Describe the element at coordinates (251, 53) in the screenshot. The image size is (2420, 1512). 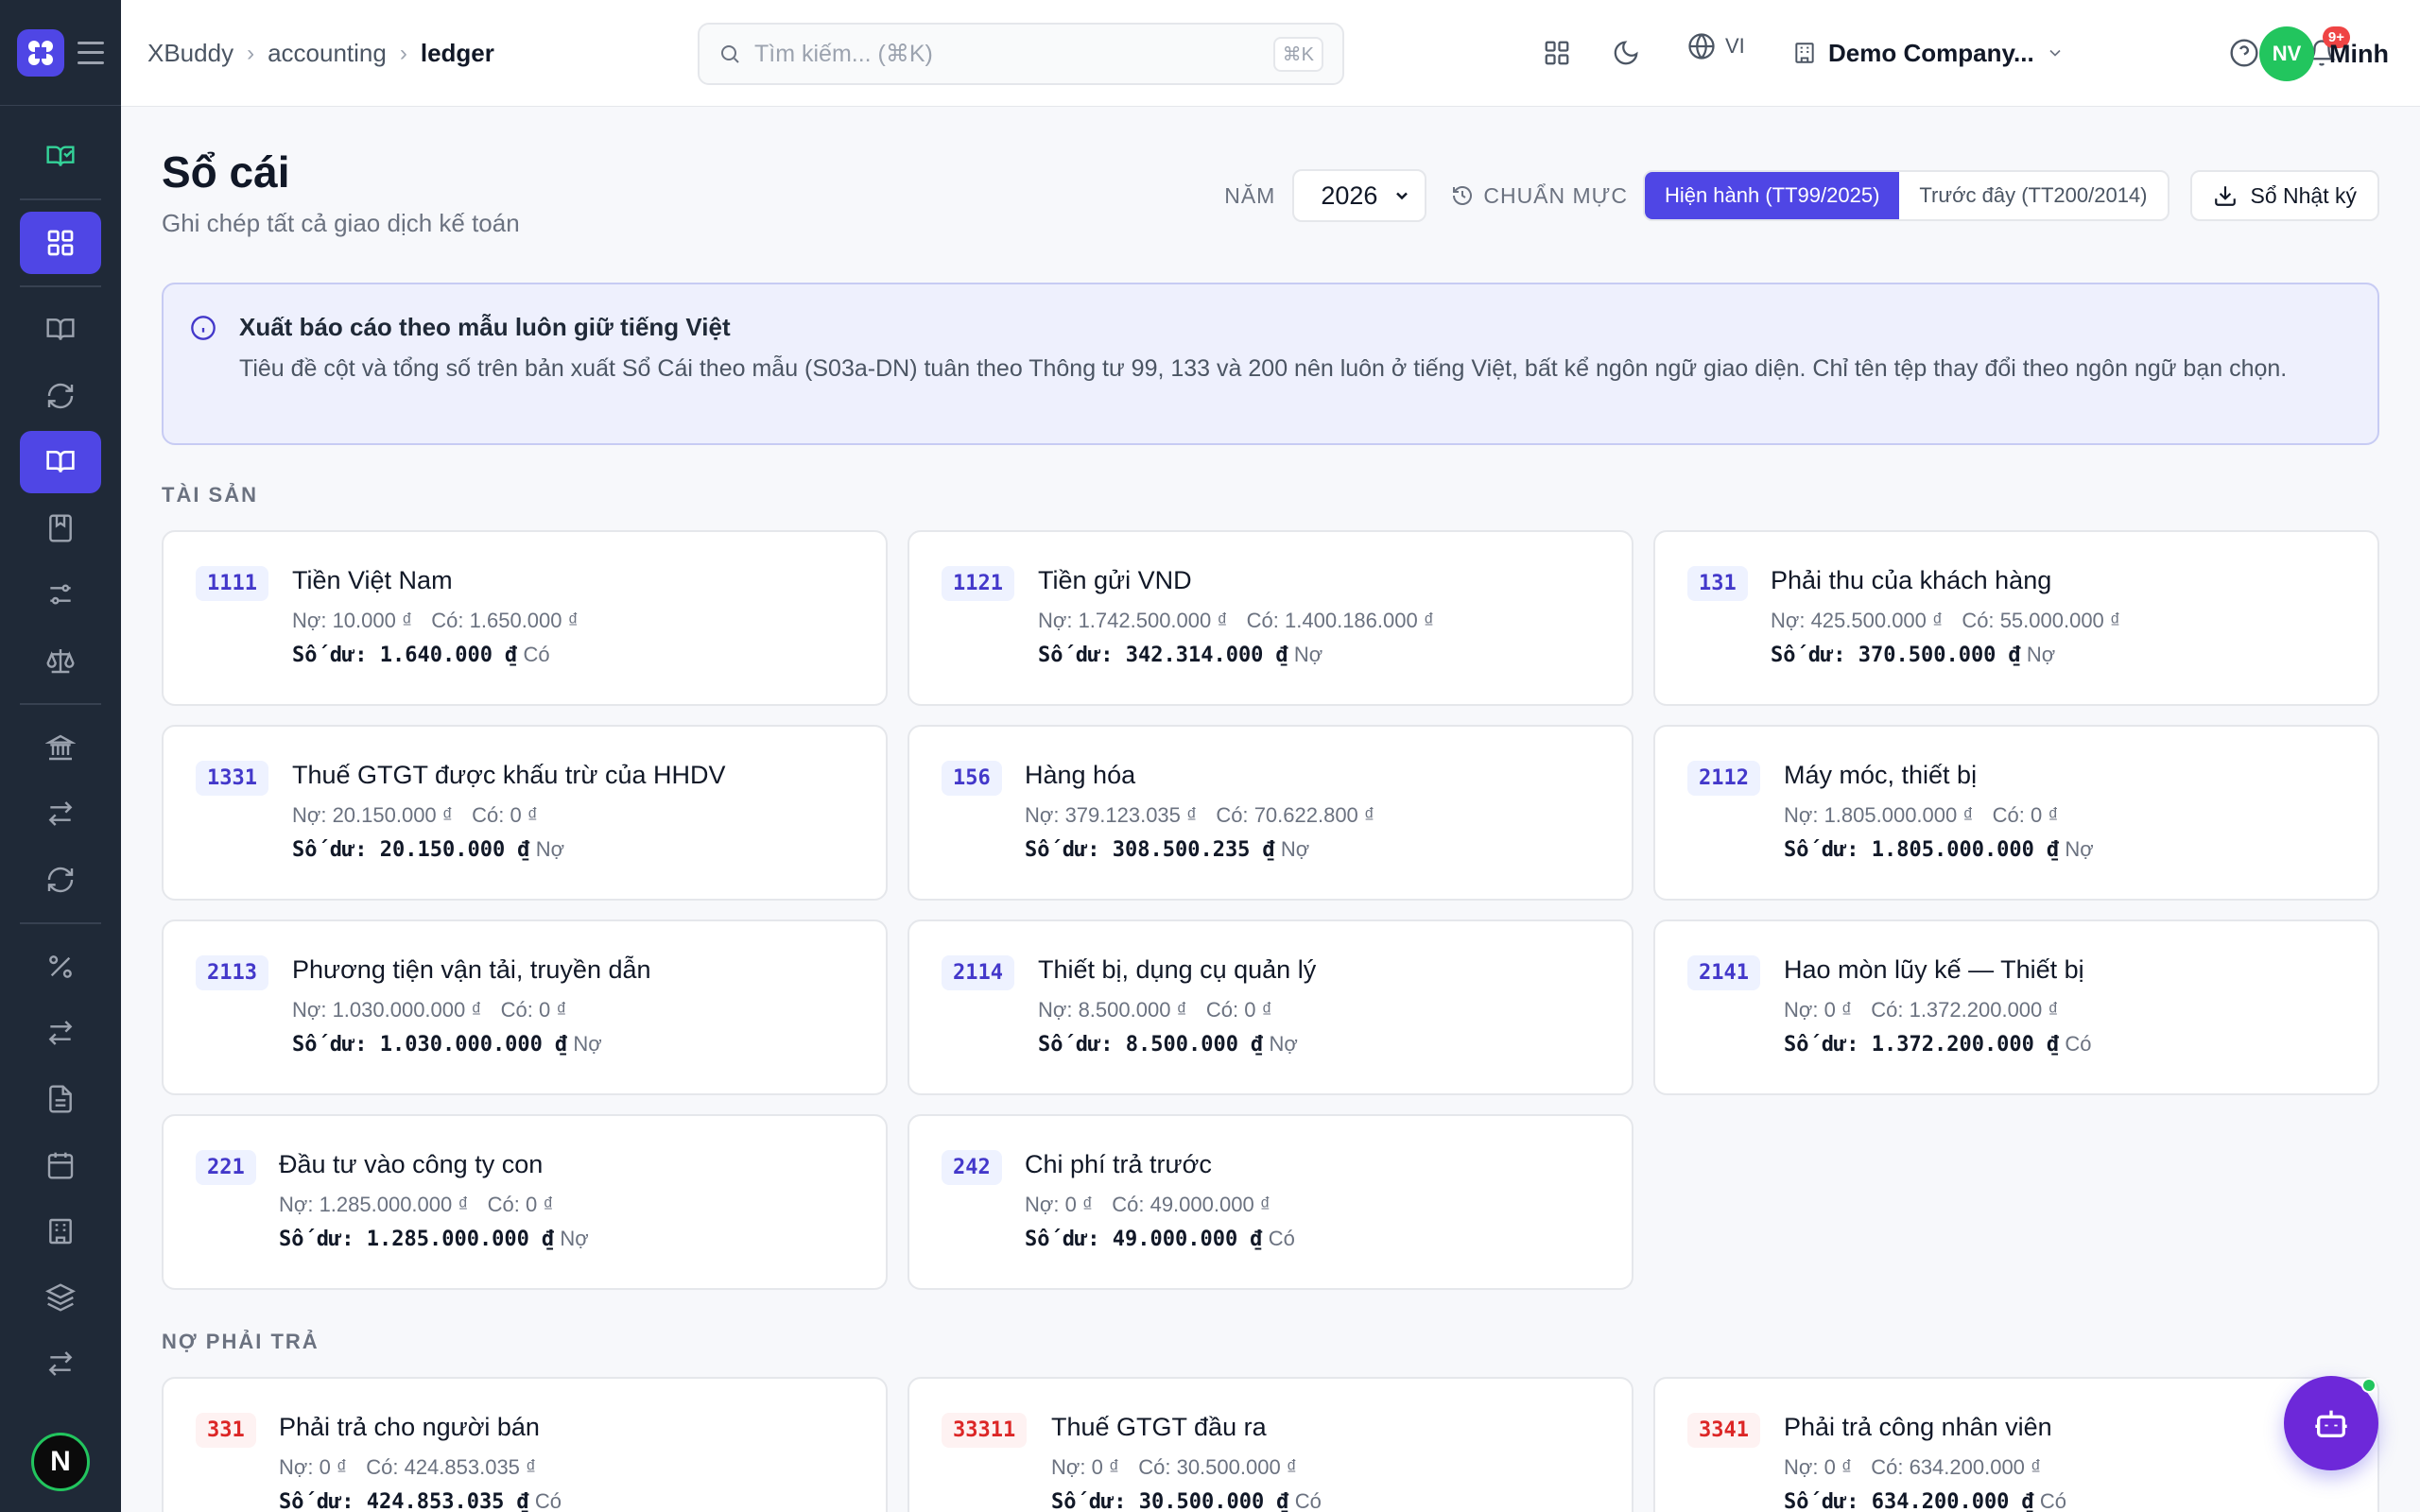
I see `chevron-right-icon: ›` at that location.